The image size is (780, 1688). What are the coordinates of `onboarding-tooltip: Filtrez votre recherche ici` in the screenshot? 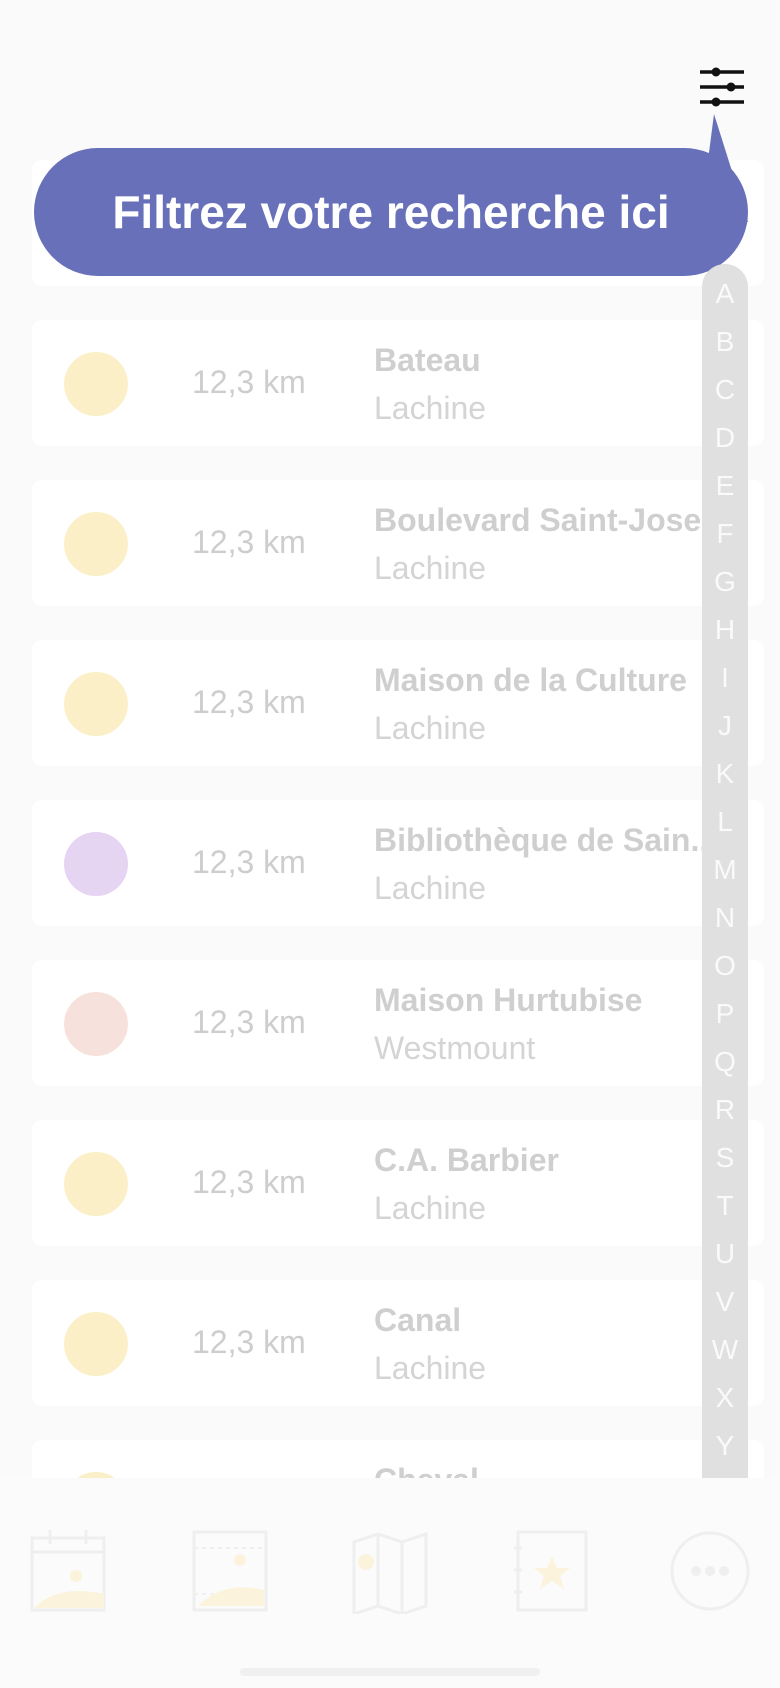 It's located at (391, 212).